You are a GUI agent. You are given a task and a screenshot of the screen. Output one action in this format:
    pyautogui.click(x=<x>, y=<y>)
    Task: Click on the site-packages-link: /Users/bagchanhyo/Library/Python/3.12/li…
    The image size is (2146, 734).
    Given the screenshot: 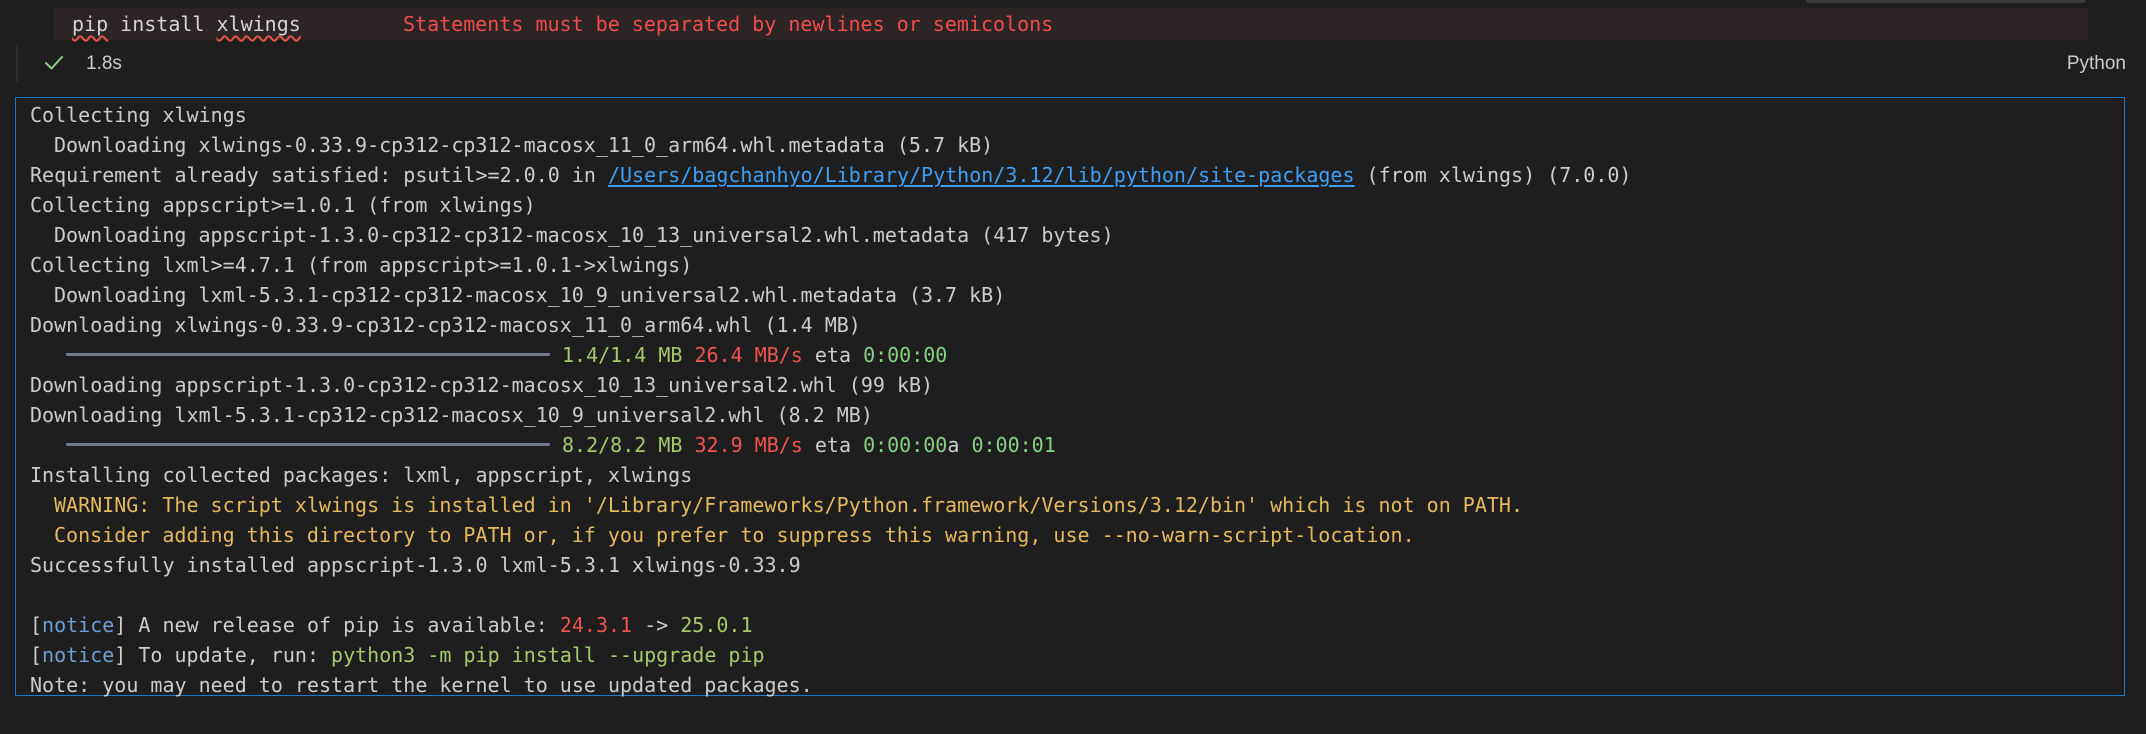 What is the action you would take?
    pyautogui.click(x=981, y=175)
    